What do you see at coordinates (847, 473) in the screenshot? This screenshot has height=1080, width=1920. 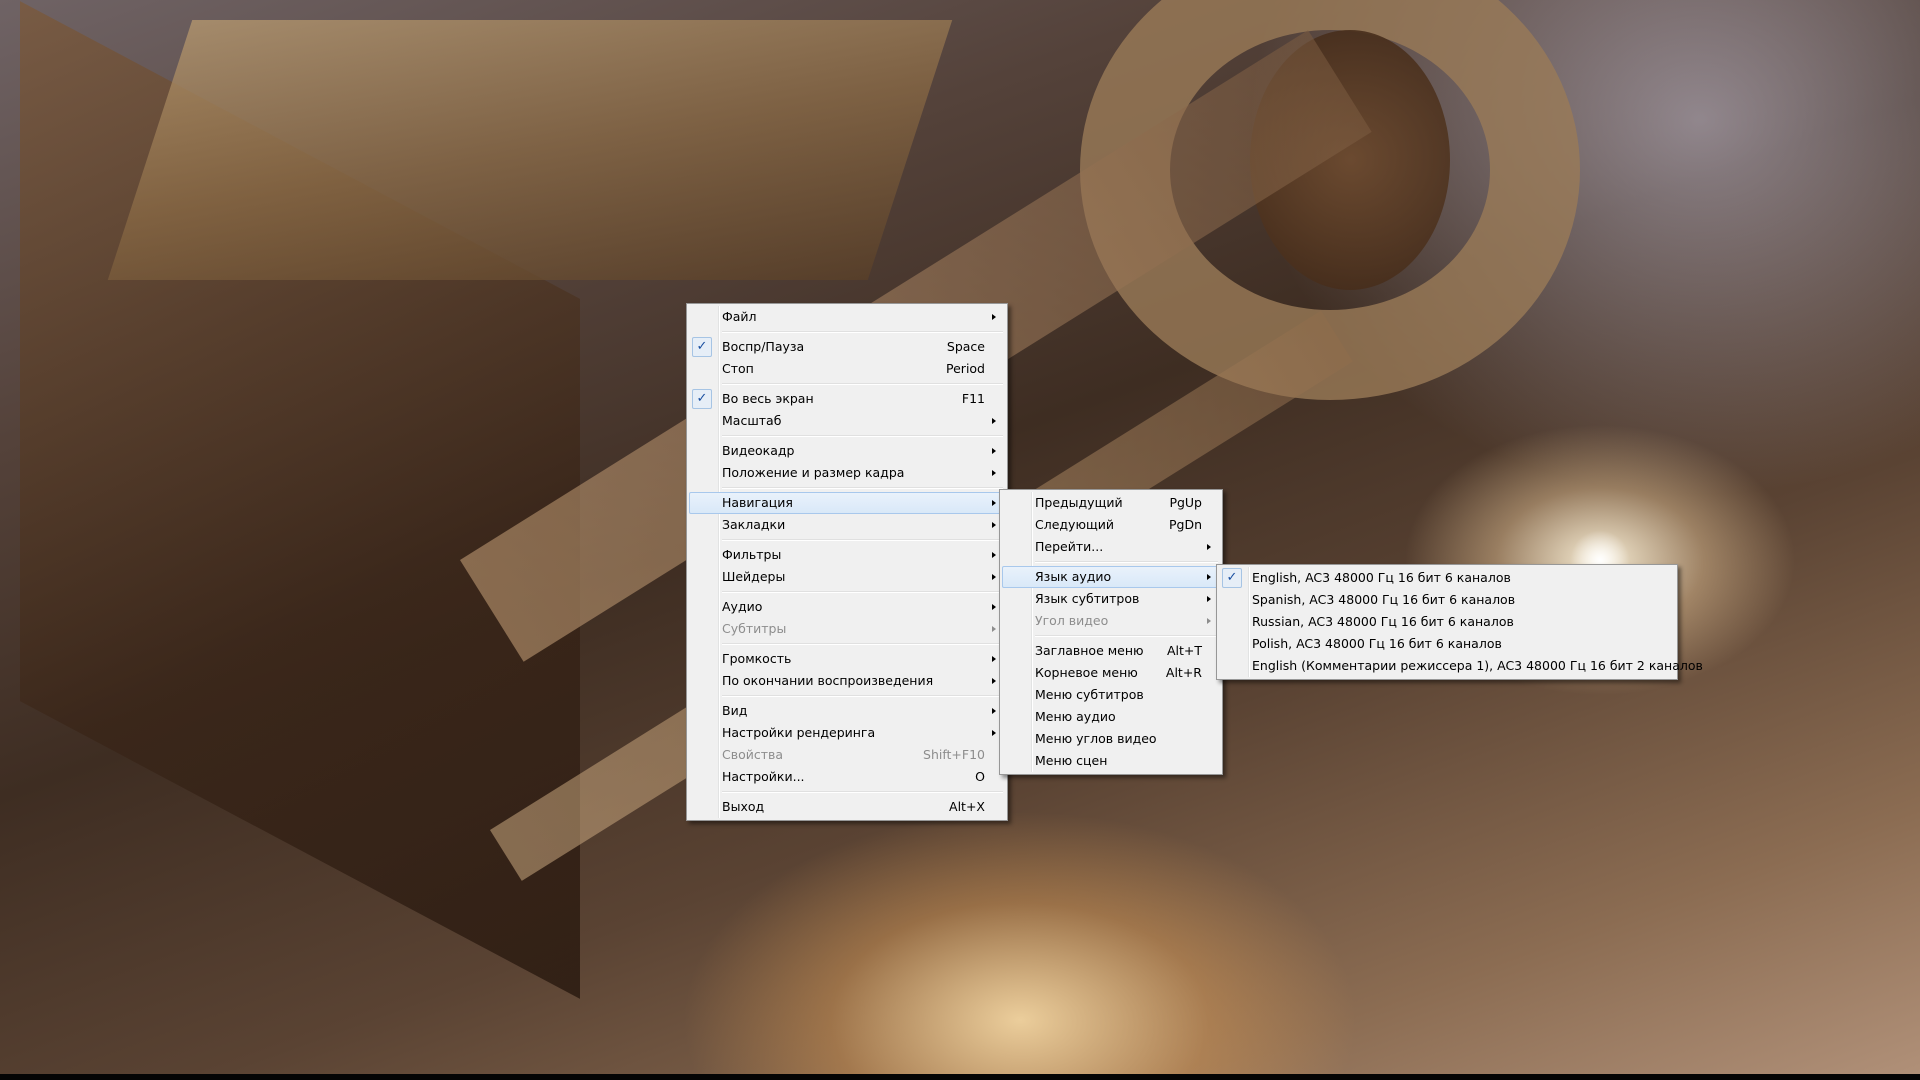 I see `menu-item-pan-scan: Положение и размер кадра` at bounding box center [847, 473].